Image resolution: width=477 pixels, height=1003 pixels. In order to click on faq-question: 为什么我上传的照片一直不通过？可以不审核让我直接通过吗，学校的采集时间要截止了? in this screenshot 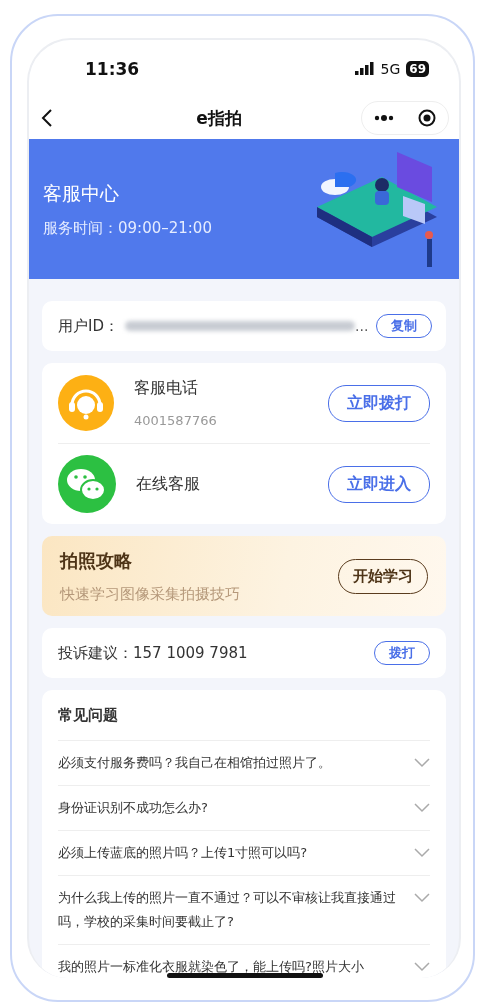, I will do `click(232, 910)`.